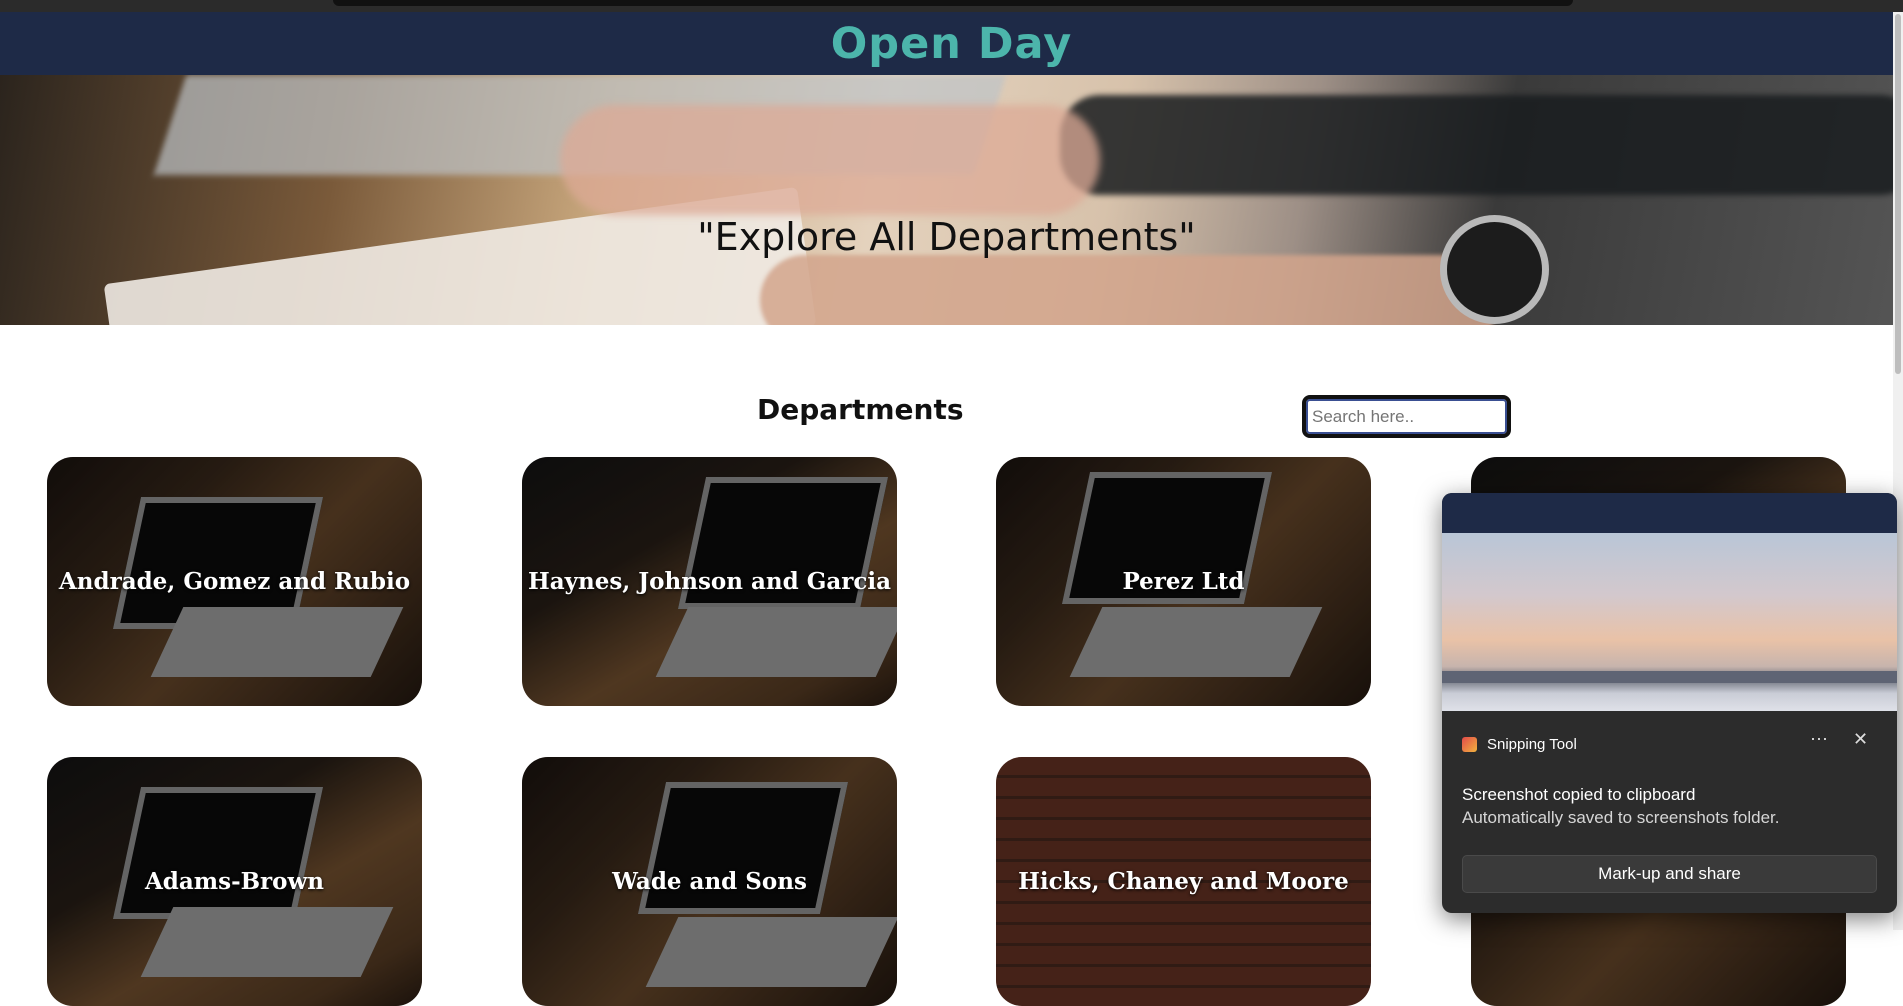 Image resolution: width=1903 pixels, height=1006 pixels. I want to click on hero-quote: "Explore All Departments", so click(946, 237).